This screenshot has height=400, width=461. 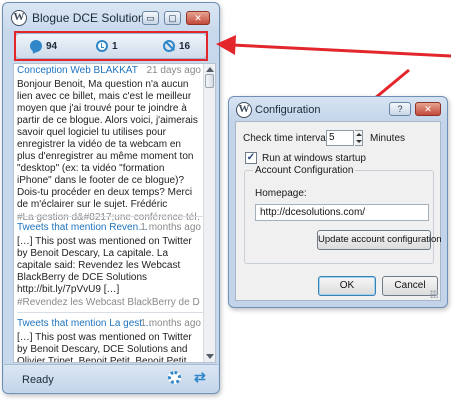 I want to click on run-at-startup-label: Run at windows startup, so click(x=314, y=158).